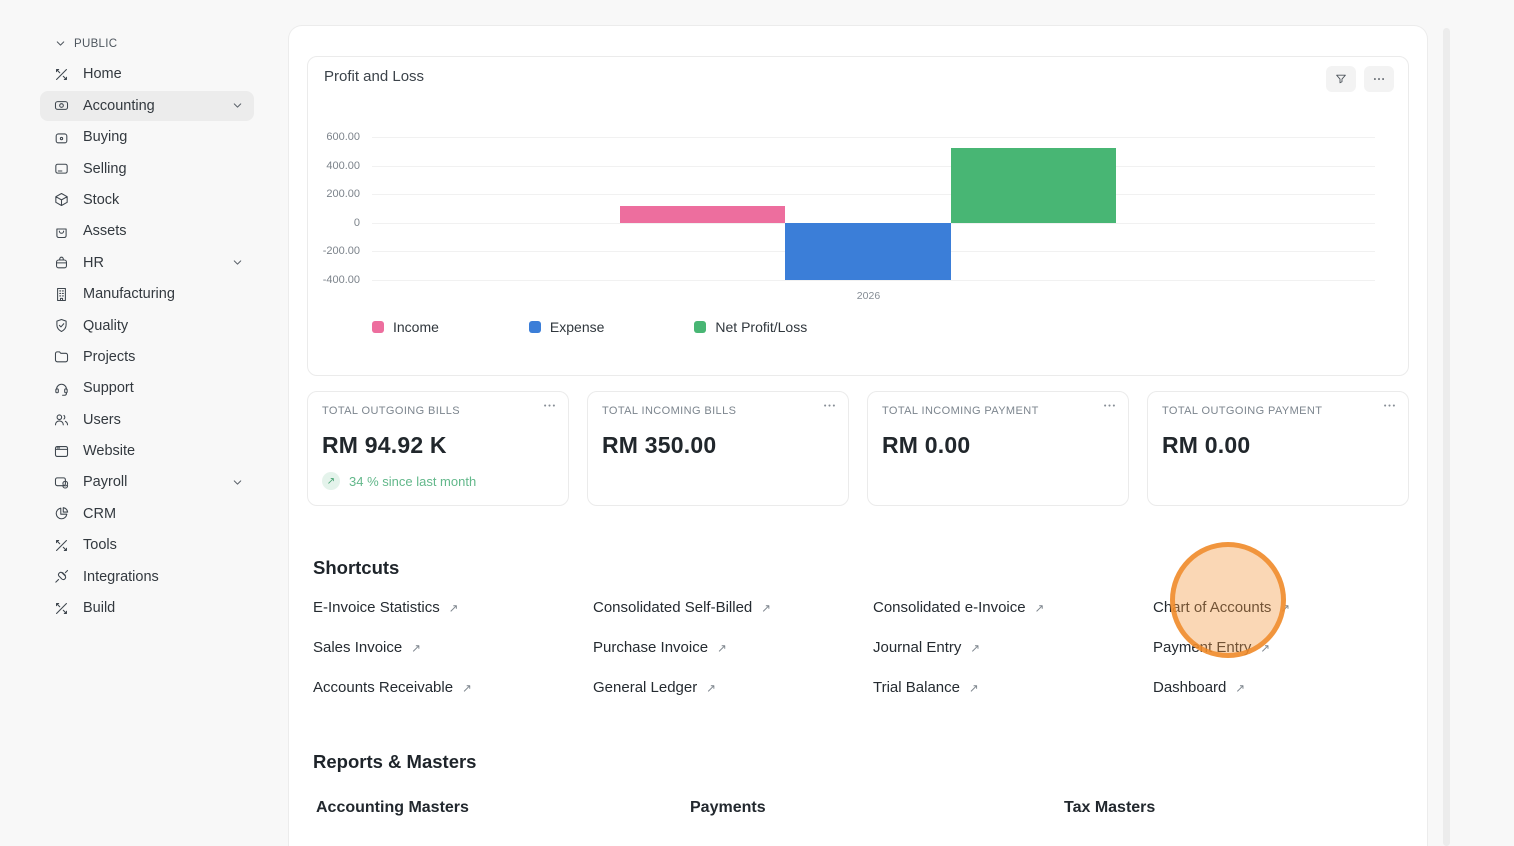  Describe the element at coordinates (733, 648) in the screenshot. I see `shortcut-cell: Purchase Invoice ↗` at that location.